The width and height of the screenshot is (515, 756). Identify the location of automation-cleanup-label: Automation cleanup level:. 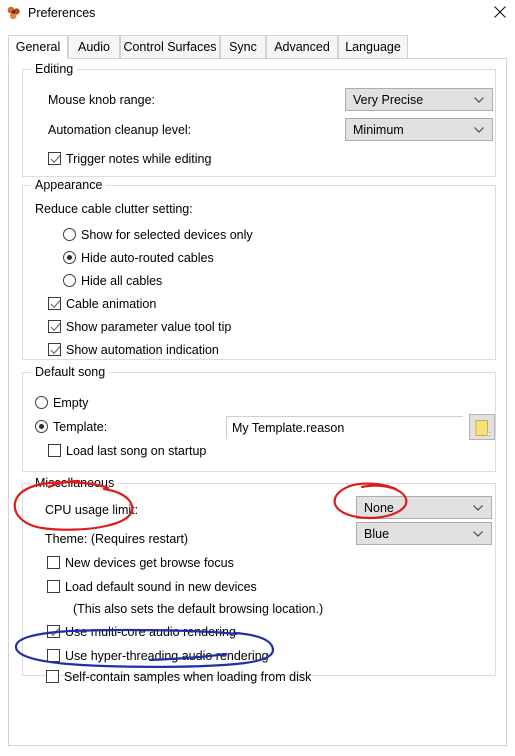
(120, 130).